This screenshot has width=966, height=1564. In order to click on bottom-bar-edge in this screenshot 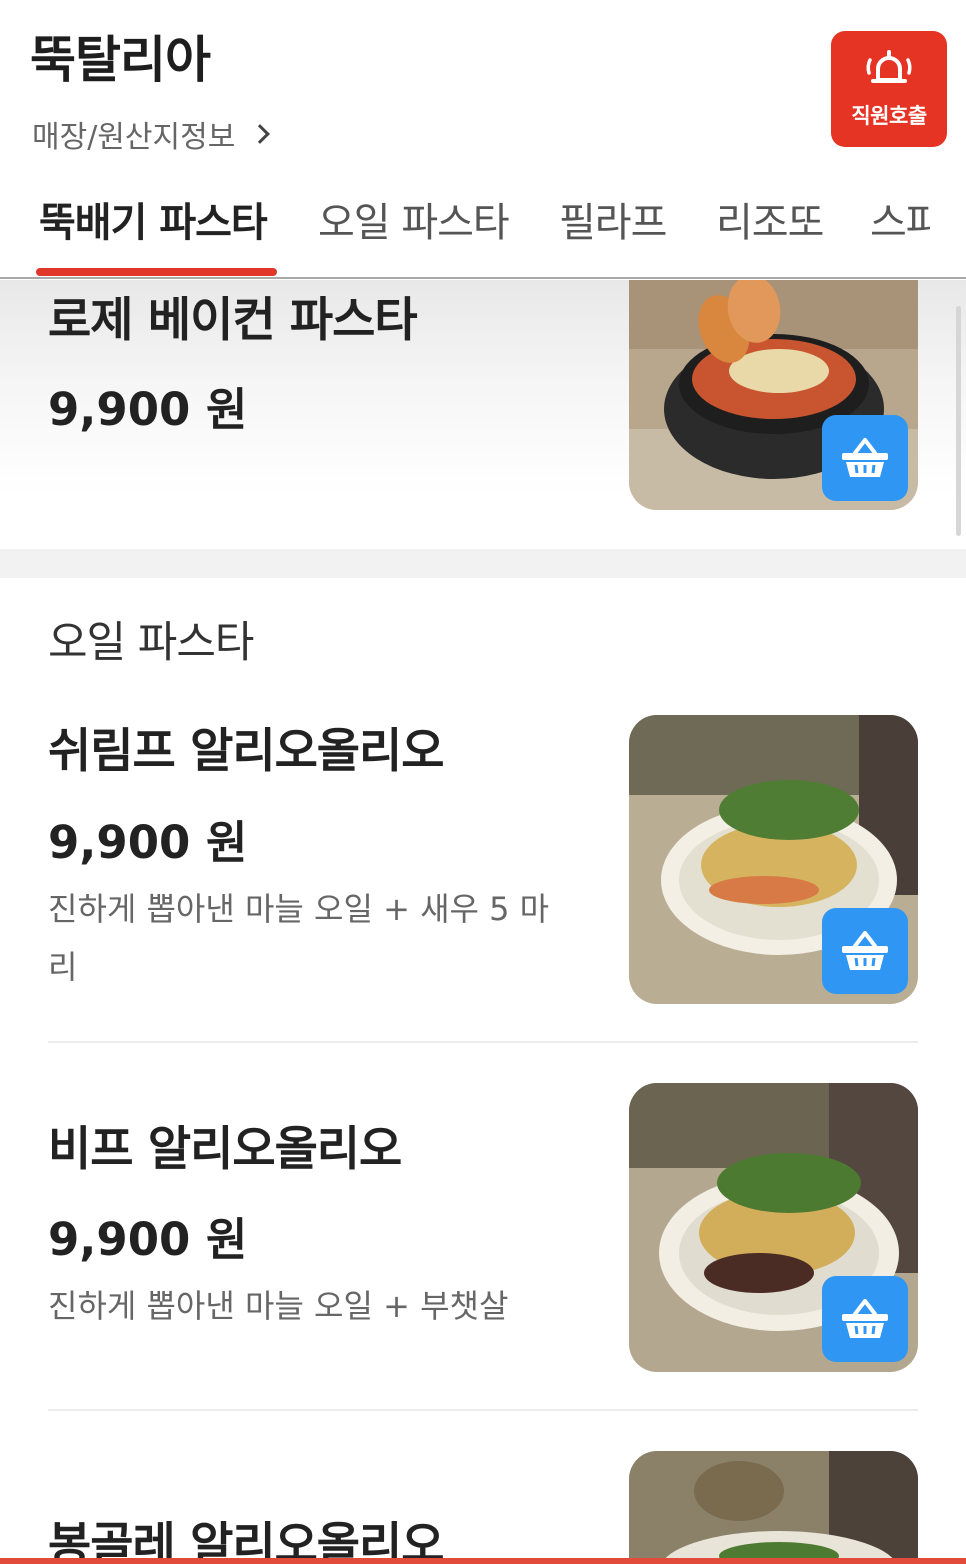, I will do `click(483, 1561)`.